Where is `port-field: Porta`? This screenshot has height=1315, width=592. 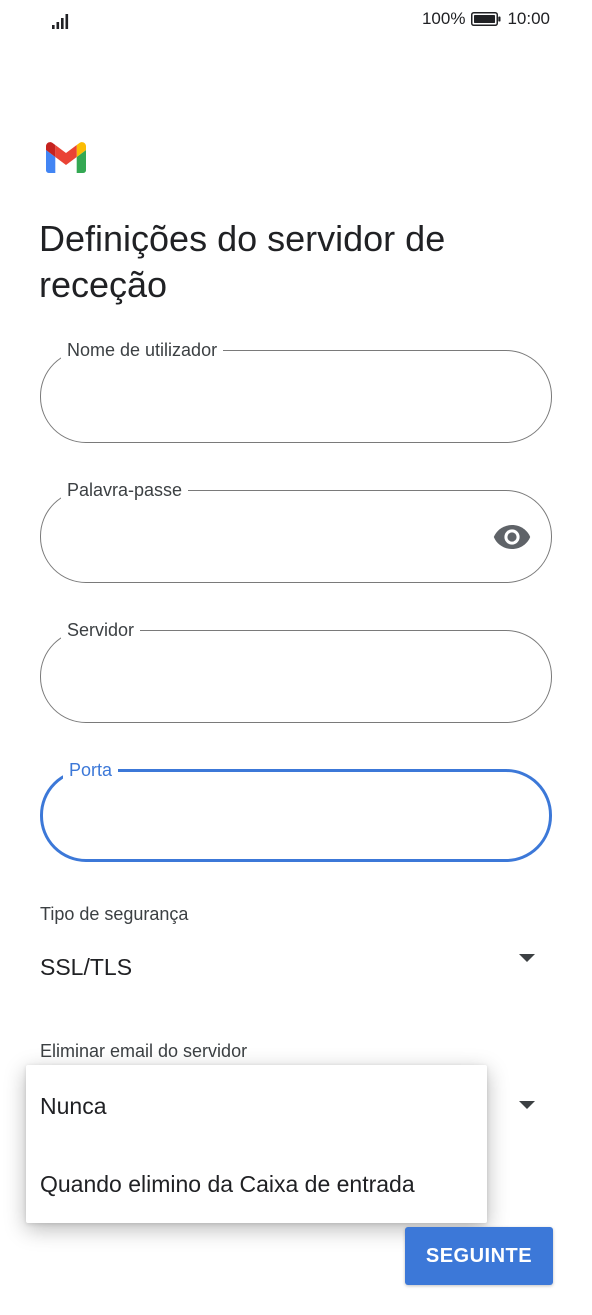
port-field: Porta is located at coordinates (296, 810).